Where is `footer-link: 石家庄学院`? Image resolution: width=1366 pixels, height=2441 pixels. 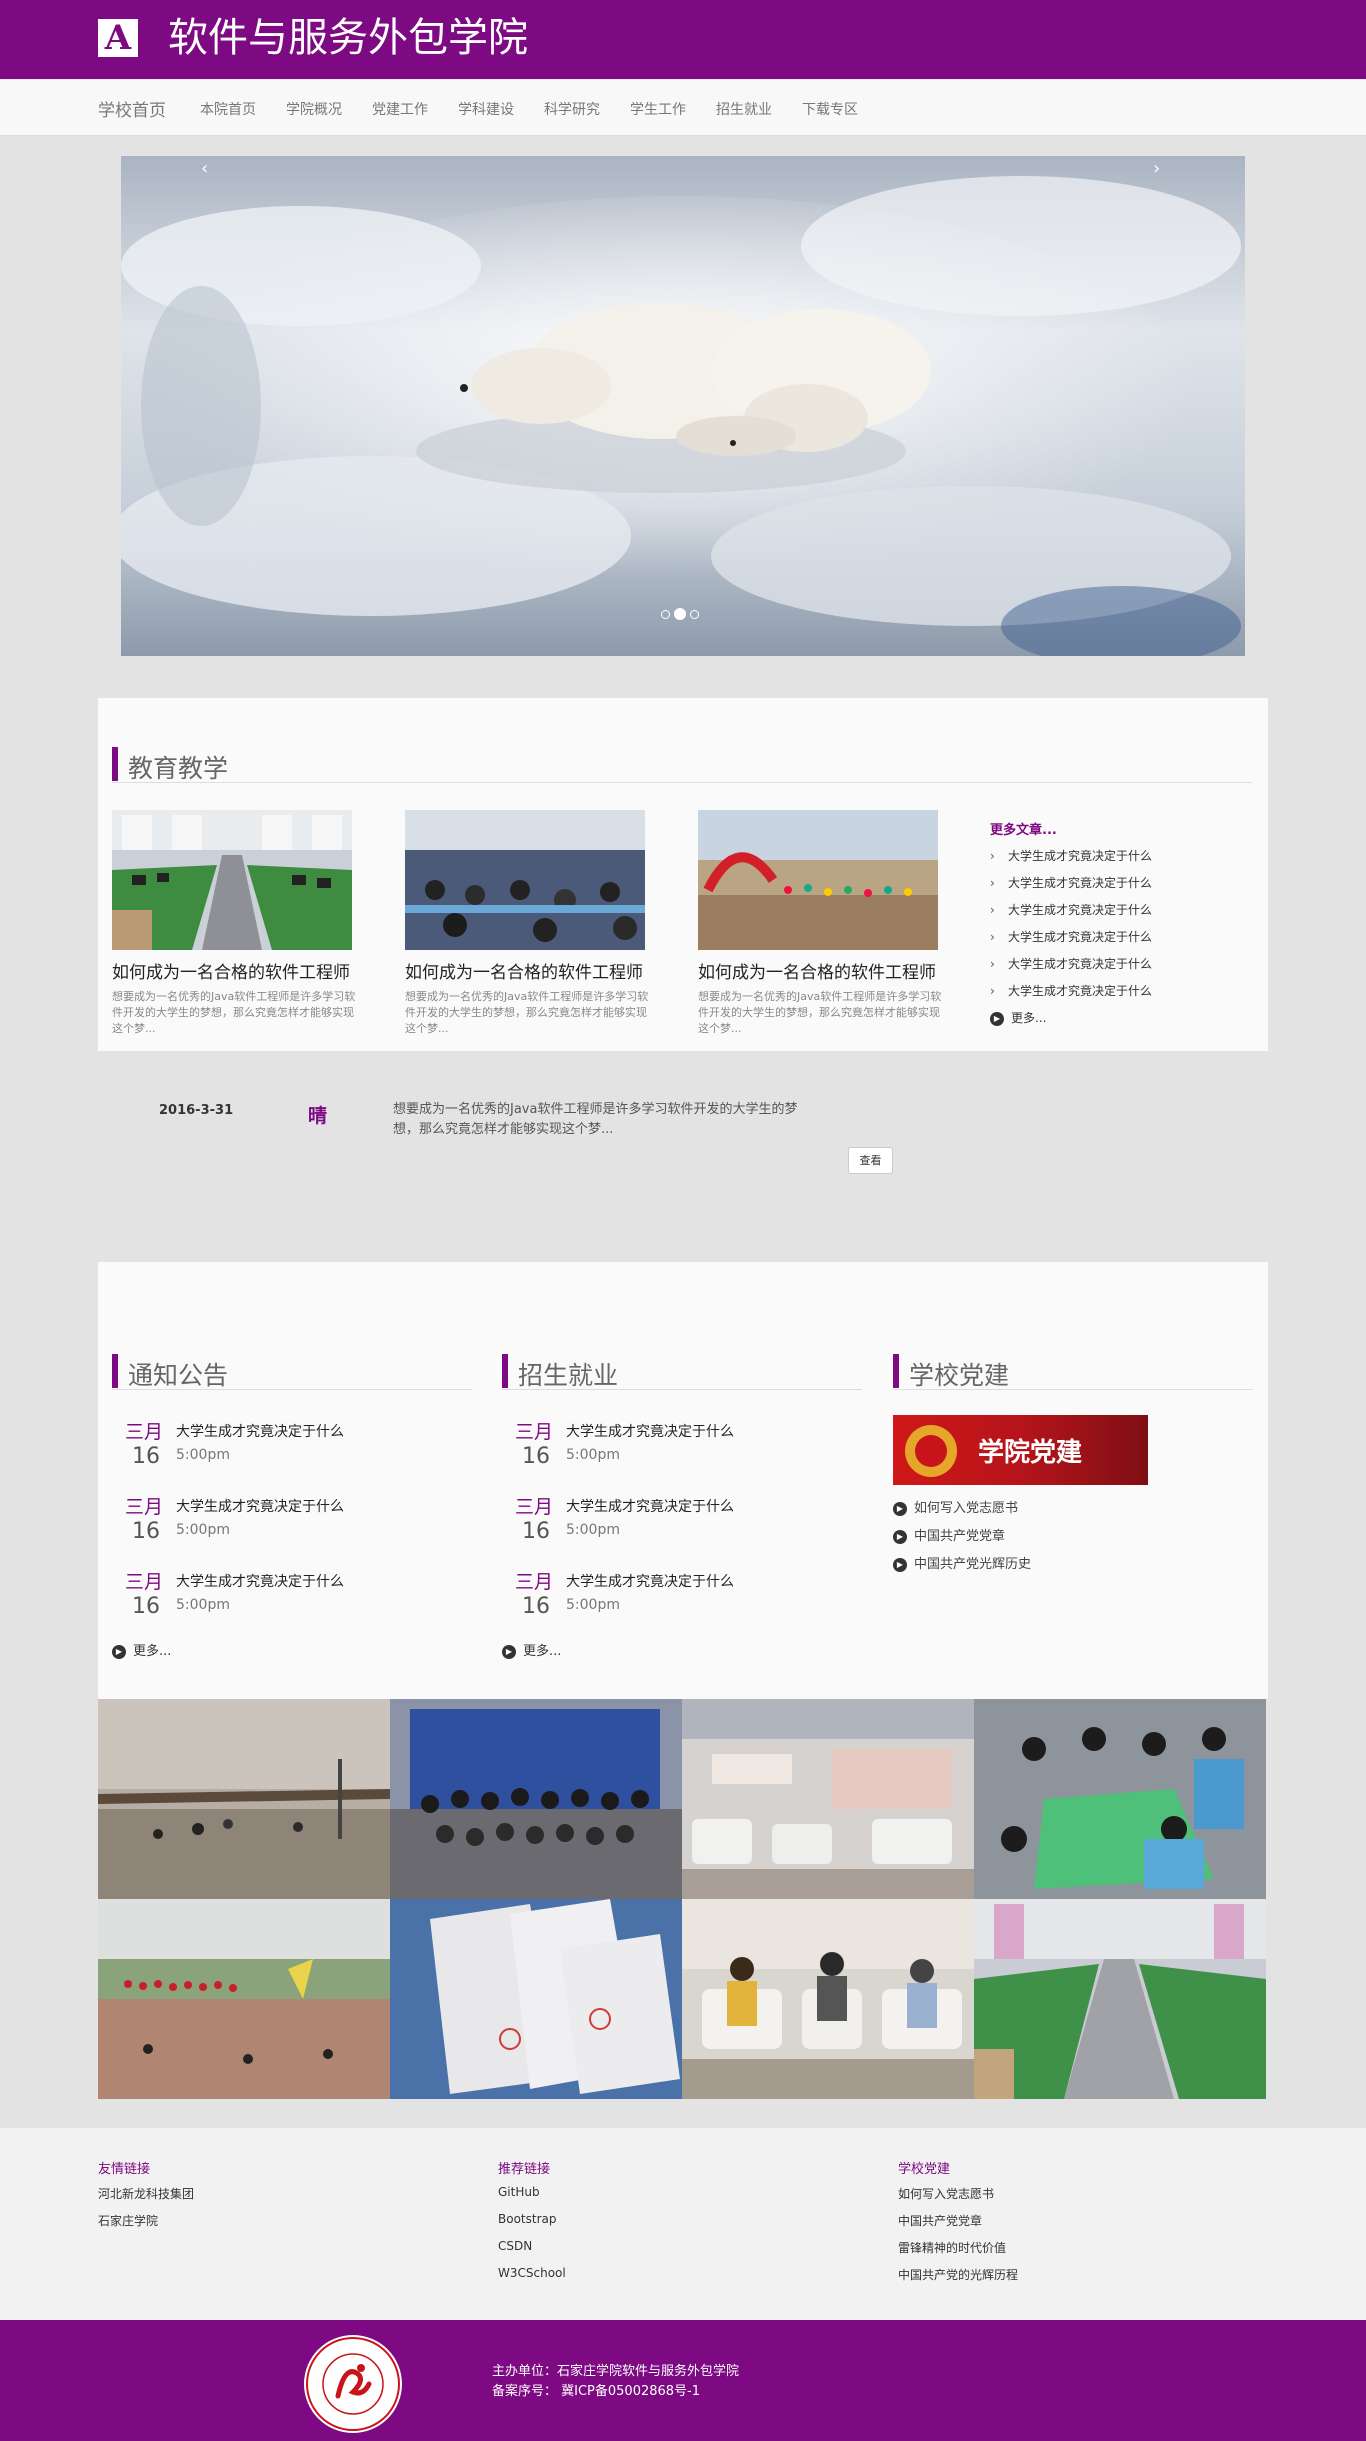 footer-link: 石家庄学院 is located at coordinates (128, 2220).